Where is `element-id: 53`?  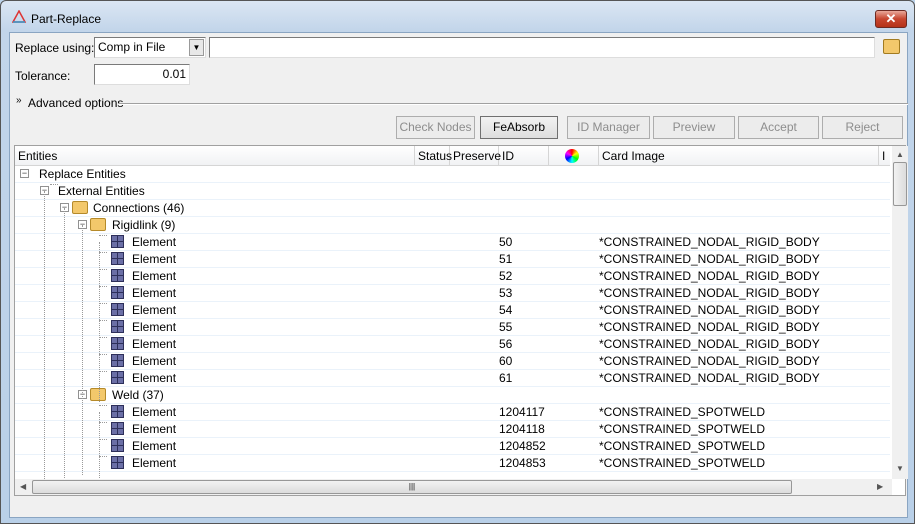 element-id: 53 is located at coordinates (506, 293).